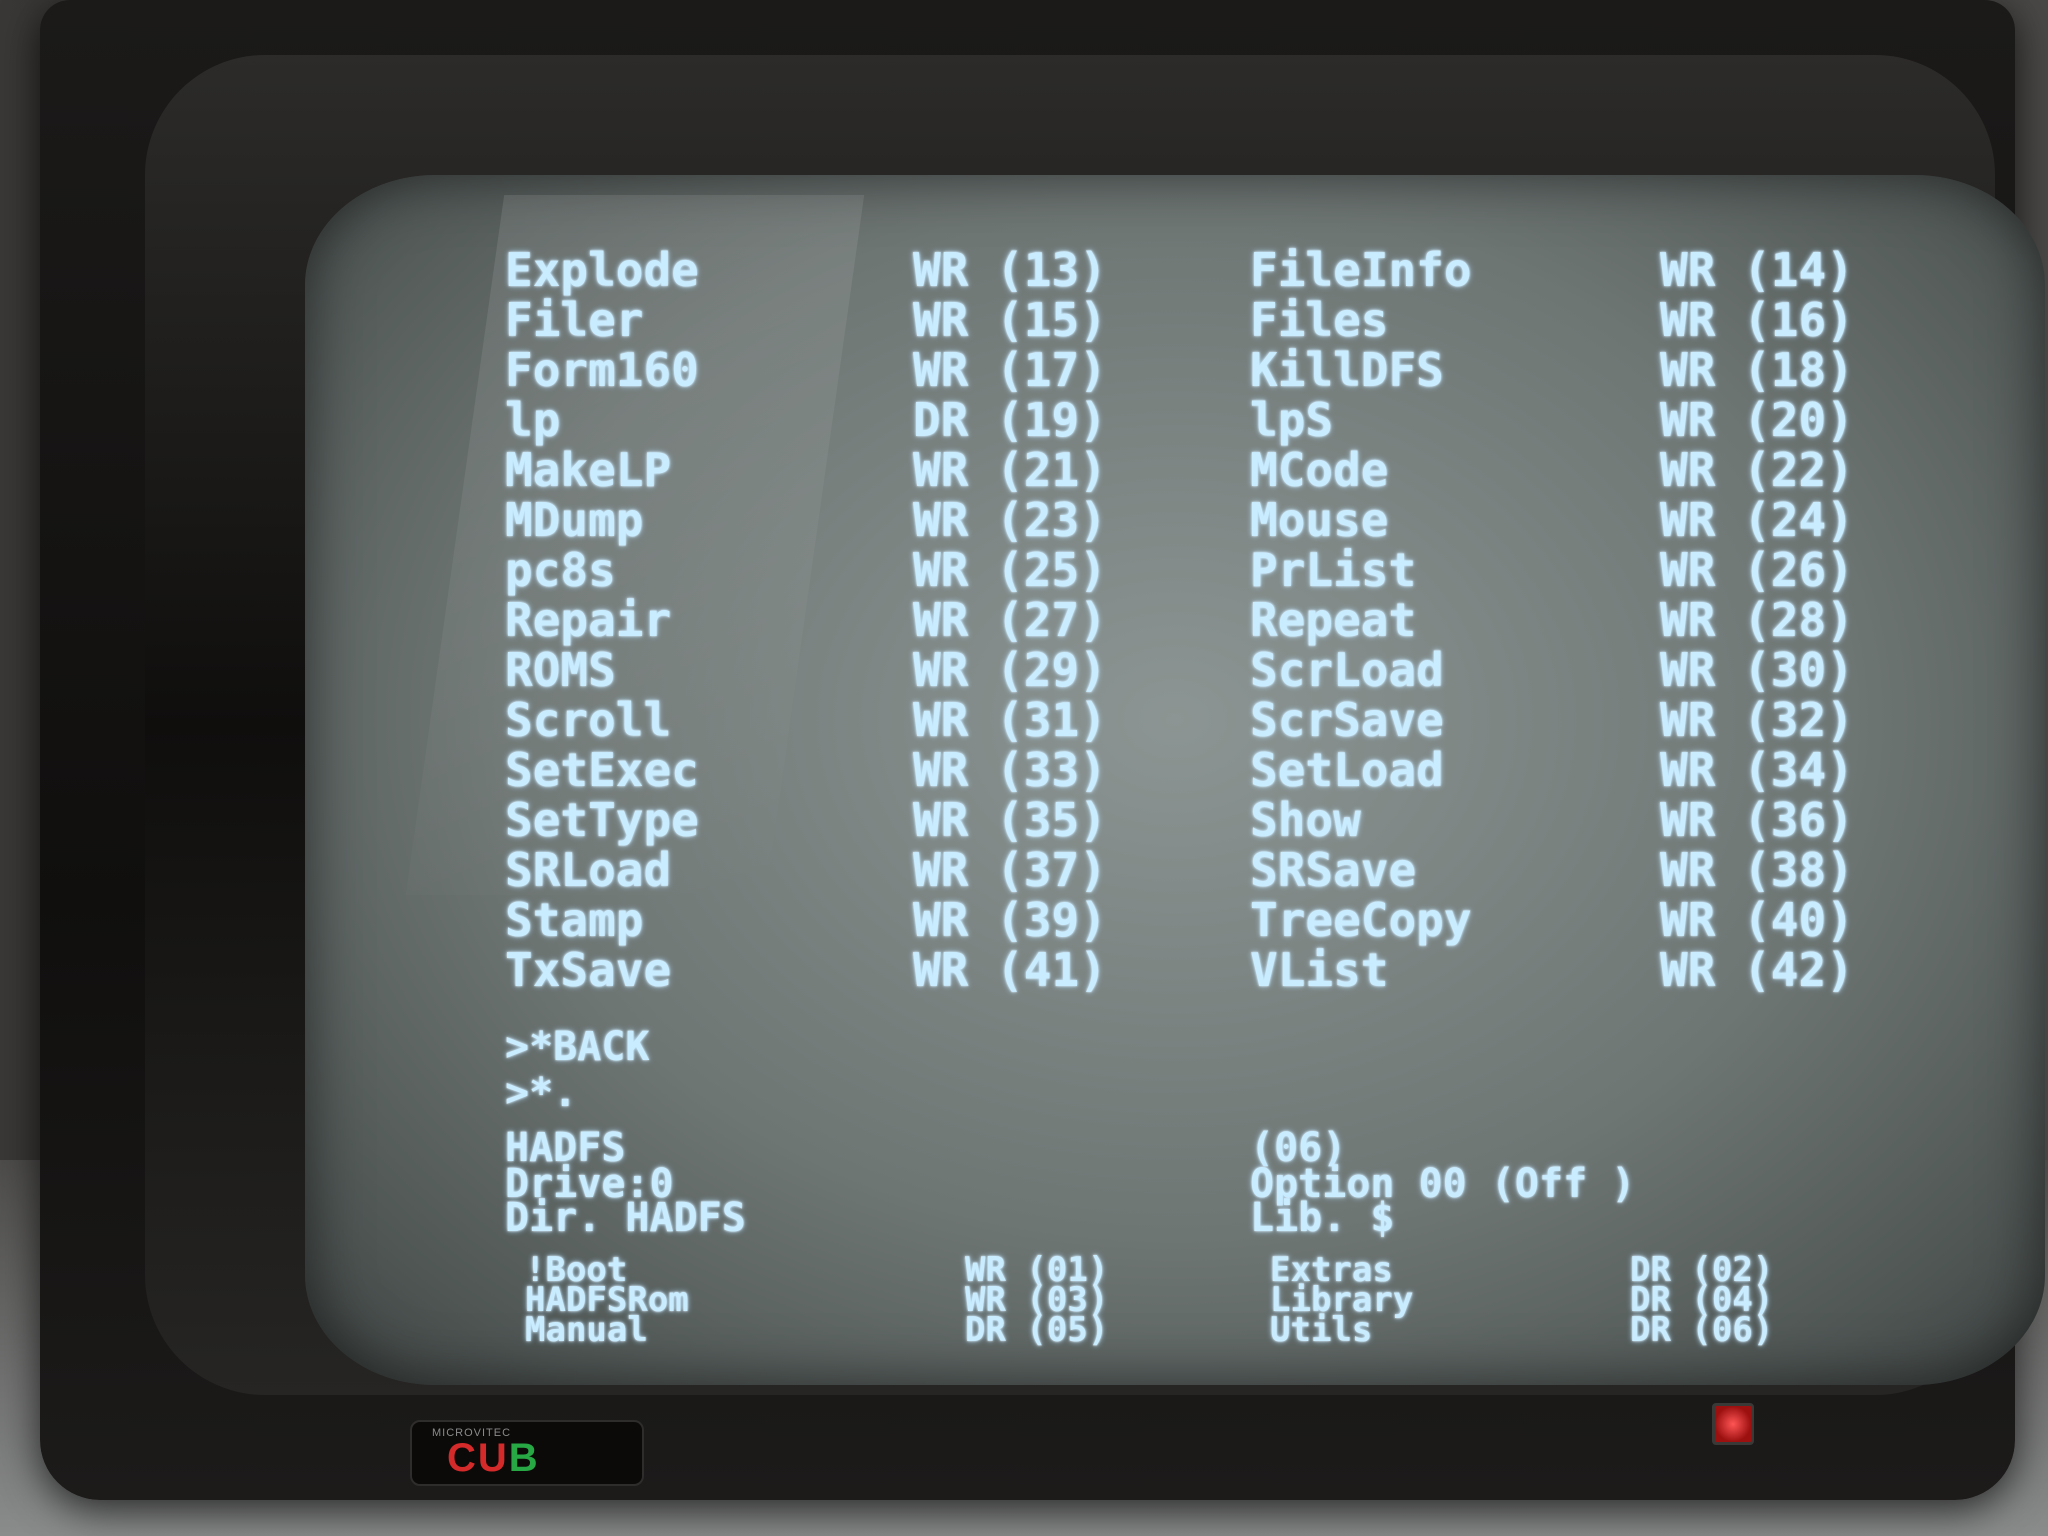 Image resolution: width=2048 pixels, height=1536 pixels. I want to click on file-name: Form160, so click(602, 370).